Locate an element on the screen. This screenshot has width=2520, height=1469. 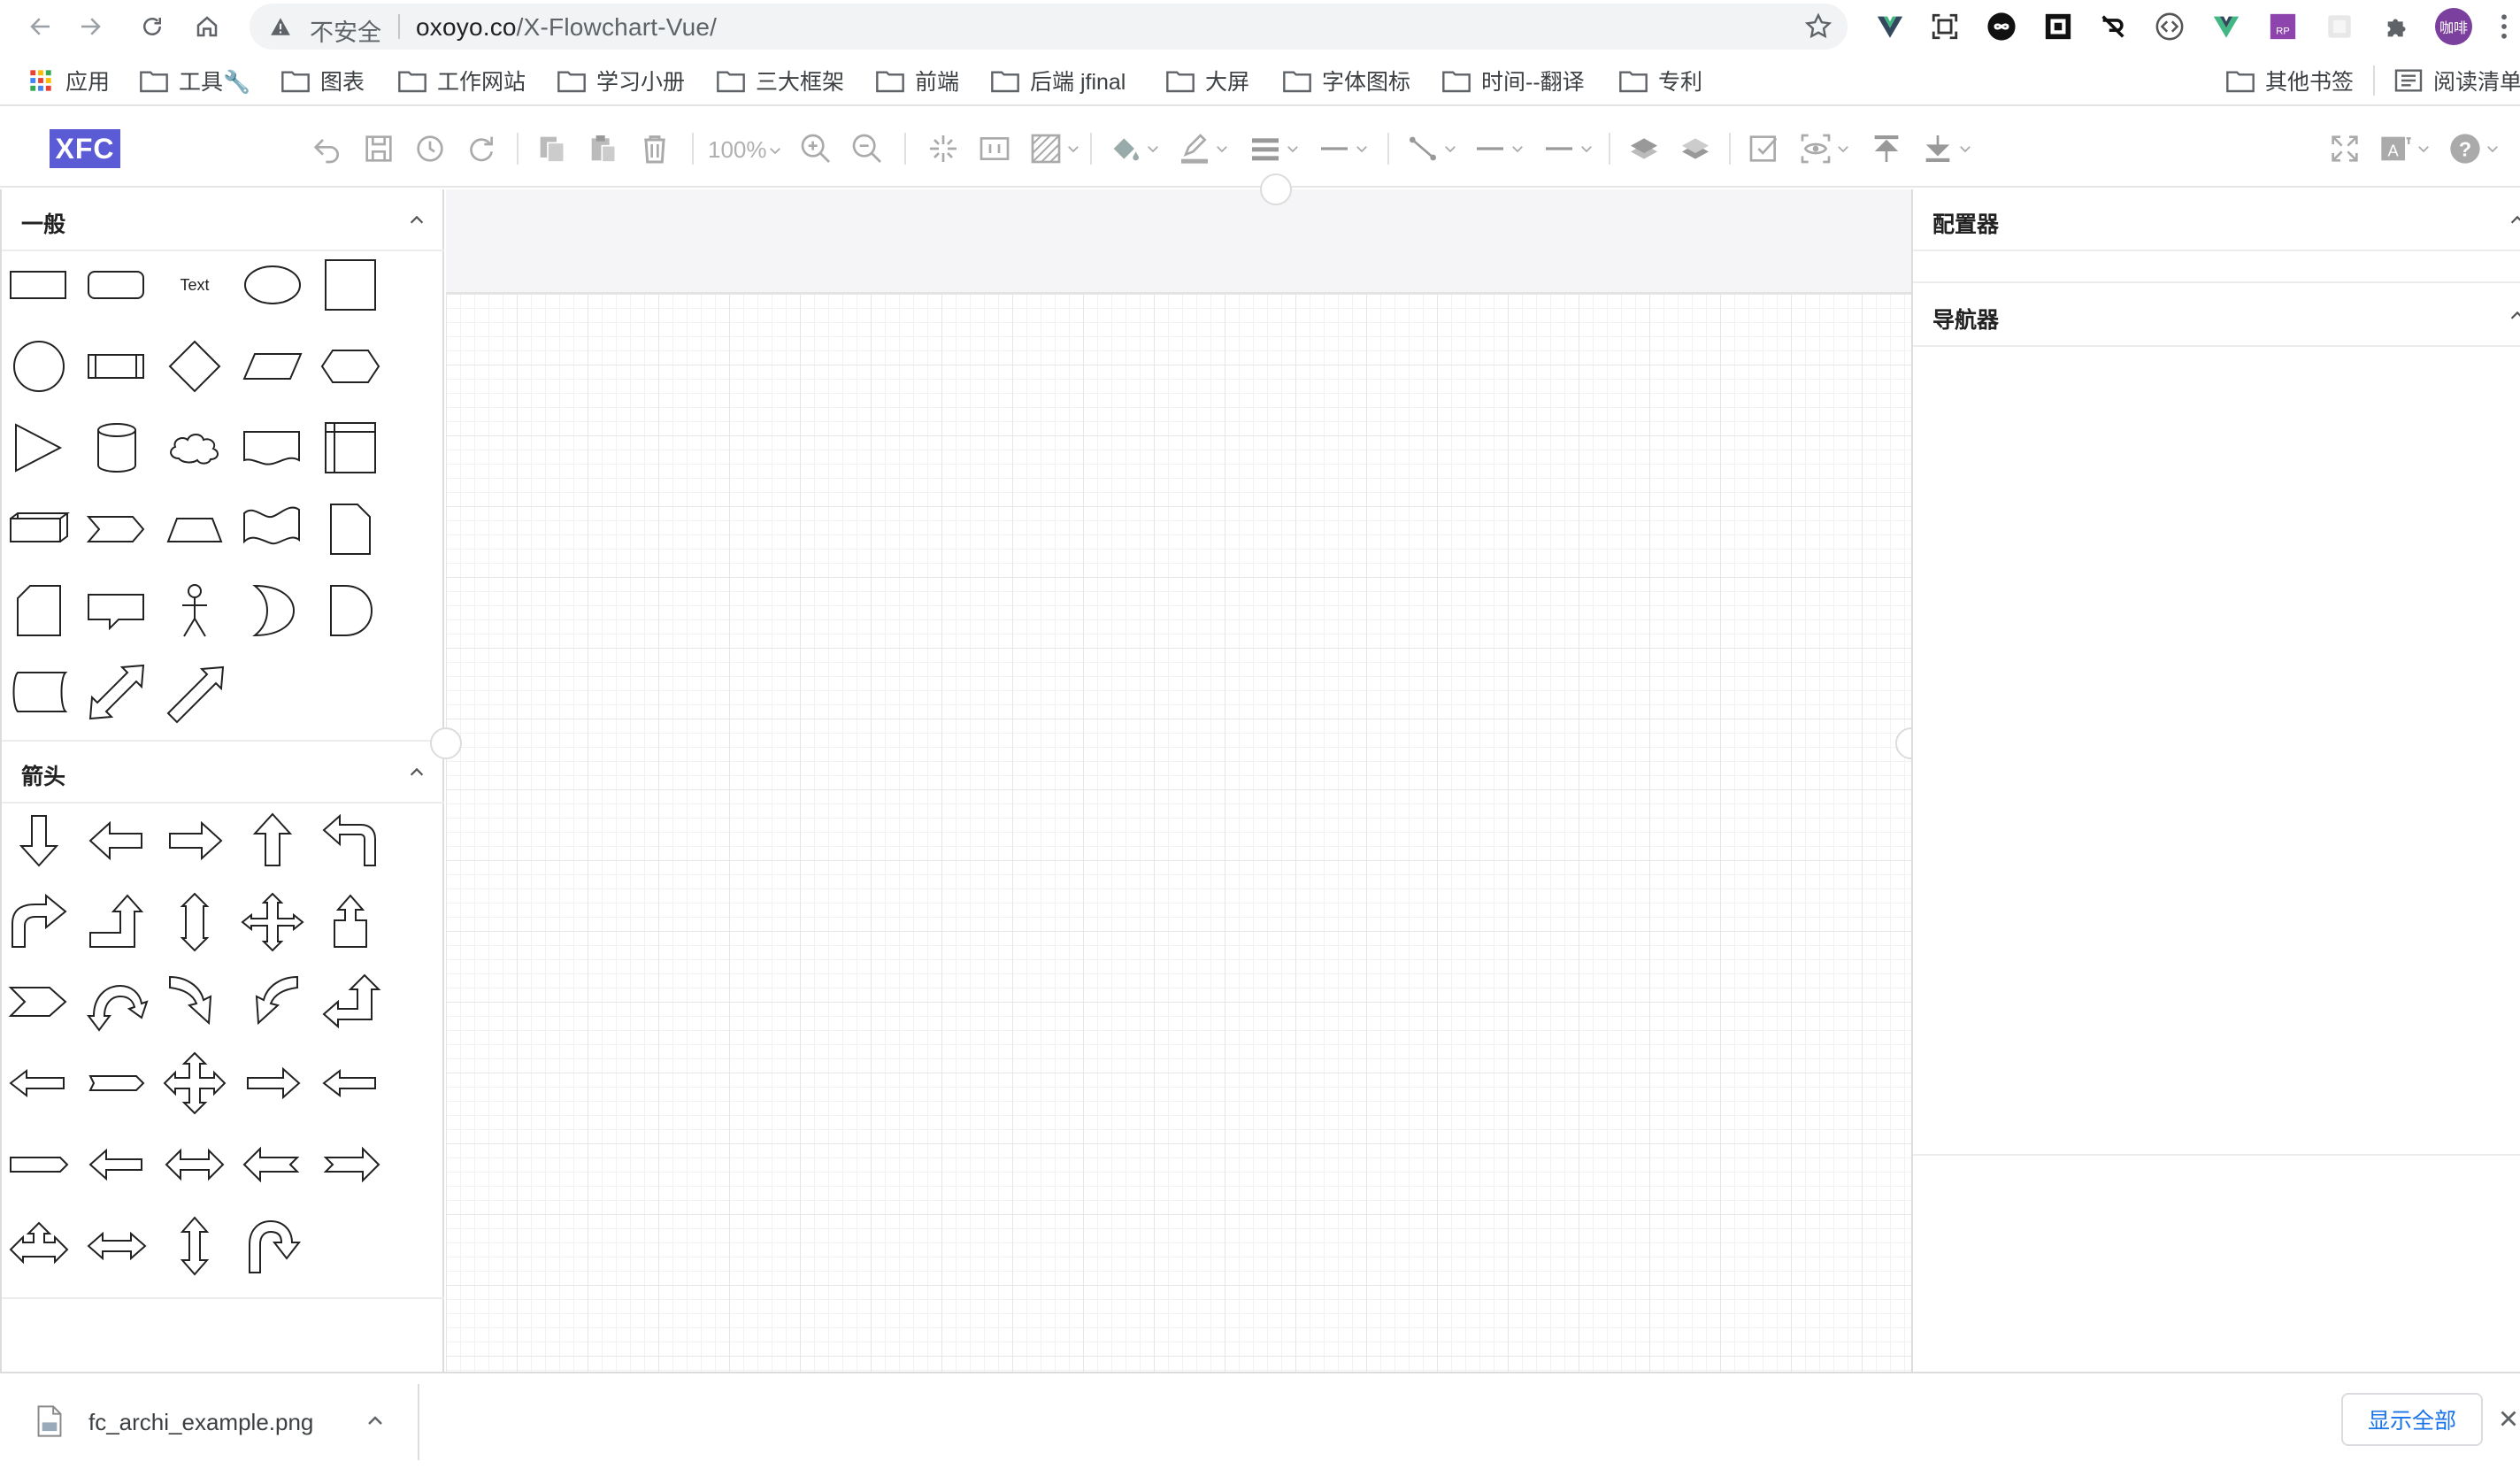
shape-arrow-right is located at coordinates (195, 841).